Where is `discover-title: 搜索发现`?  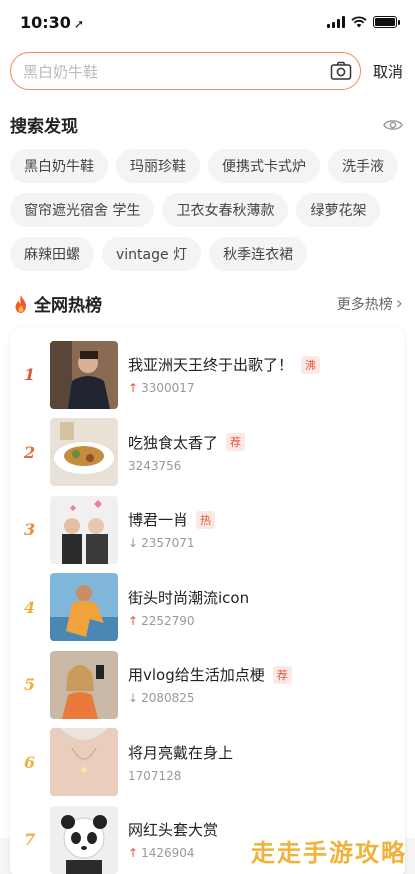 discover-title: 搜索发现 is located at coordinates (44, 127).